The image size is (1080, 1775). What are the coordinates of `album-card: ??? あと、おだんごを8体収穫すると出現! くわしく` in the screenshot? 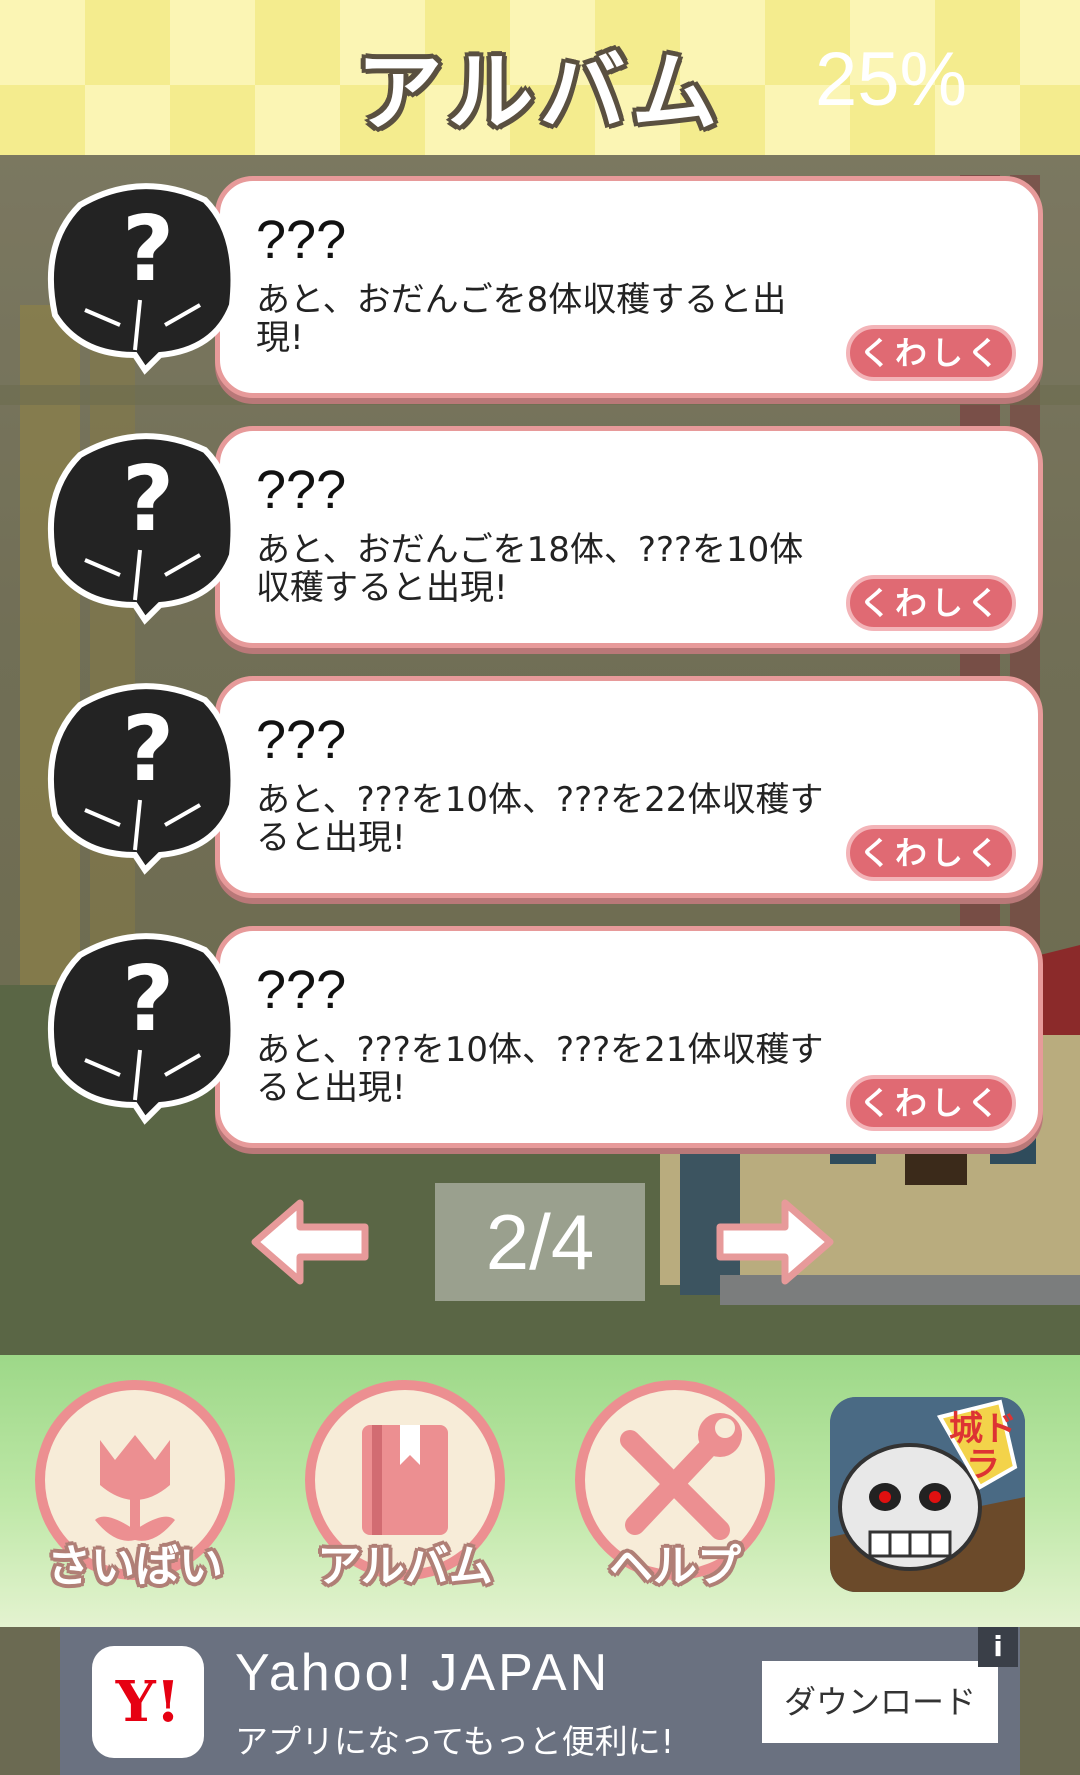 It's located at (629, 287).